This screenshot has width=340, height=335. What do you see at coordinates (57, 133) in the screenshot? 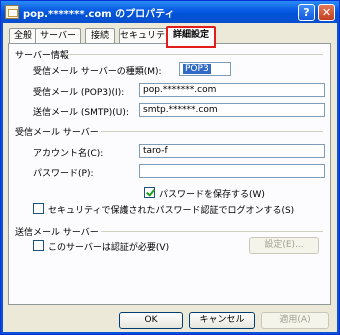
I see `incoming-server-group-label: 受信メール サーバー` at bounding box center [57, 133].